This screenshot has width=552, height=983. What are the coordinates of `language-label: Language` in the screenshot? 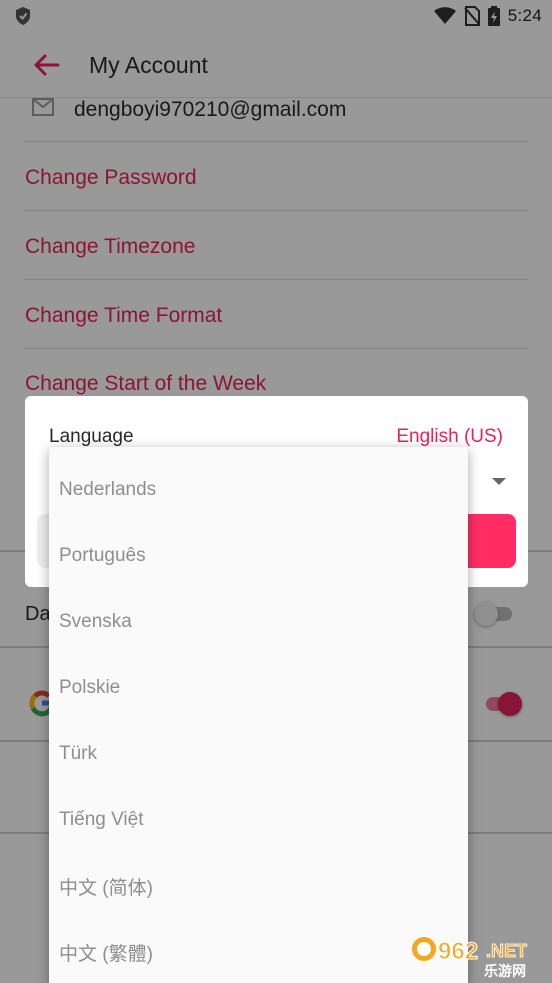 It's located at (91, 436).